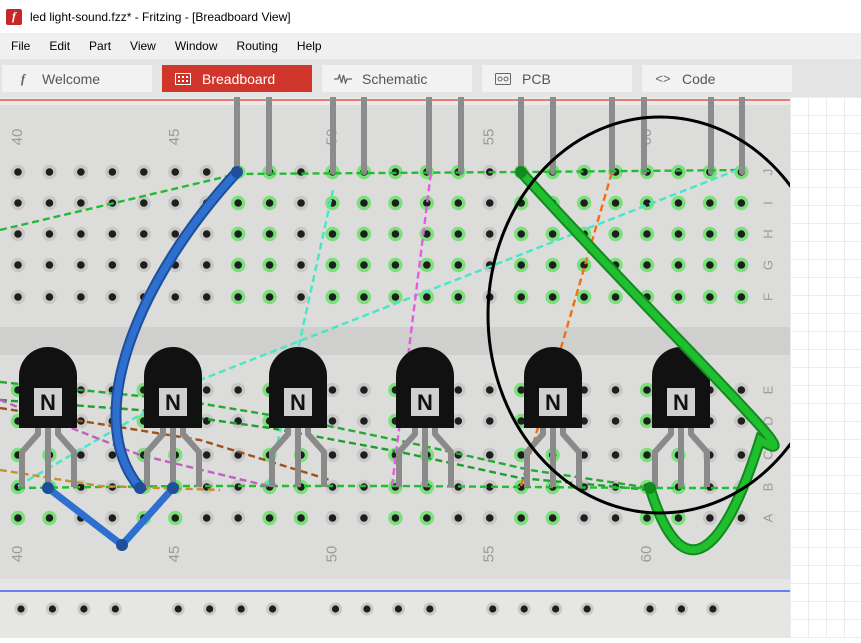 The width and height of the screenshot is (861, 643). Describe the element at coordinates (650, 488) in the screenshot. I see `green-wire-endpoint` at that location.